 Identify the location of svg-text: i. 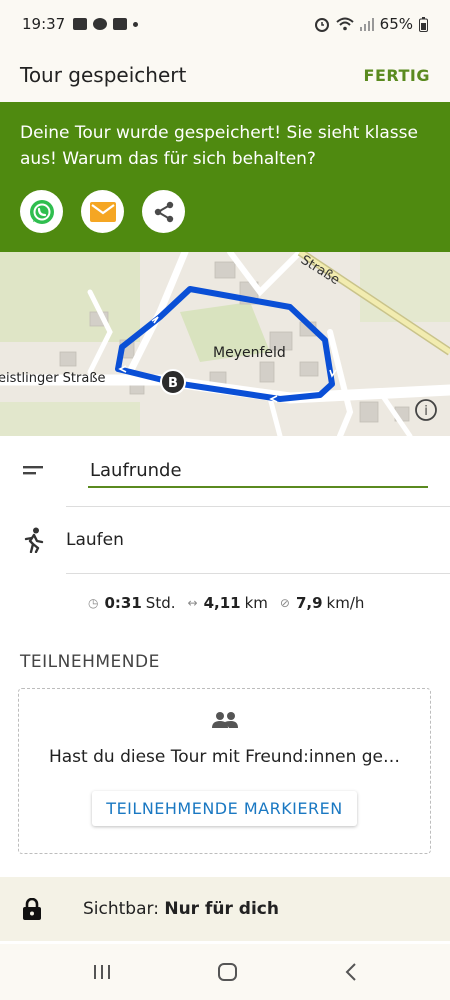
(426, 411).